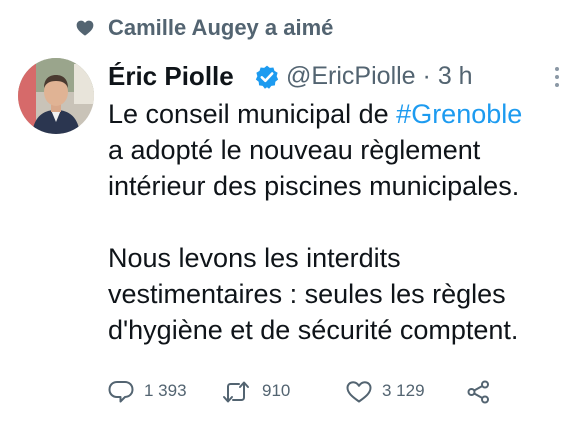  What do you see at coordinates (294, 150) in the screenshot?
I see `tweet-text-line-2: a adopté le nouveau règlement` at bounding box center [294, 150].